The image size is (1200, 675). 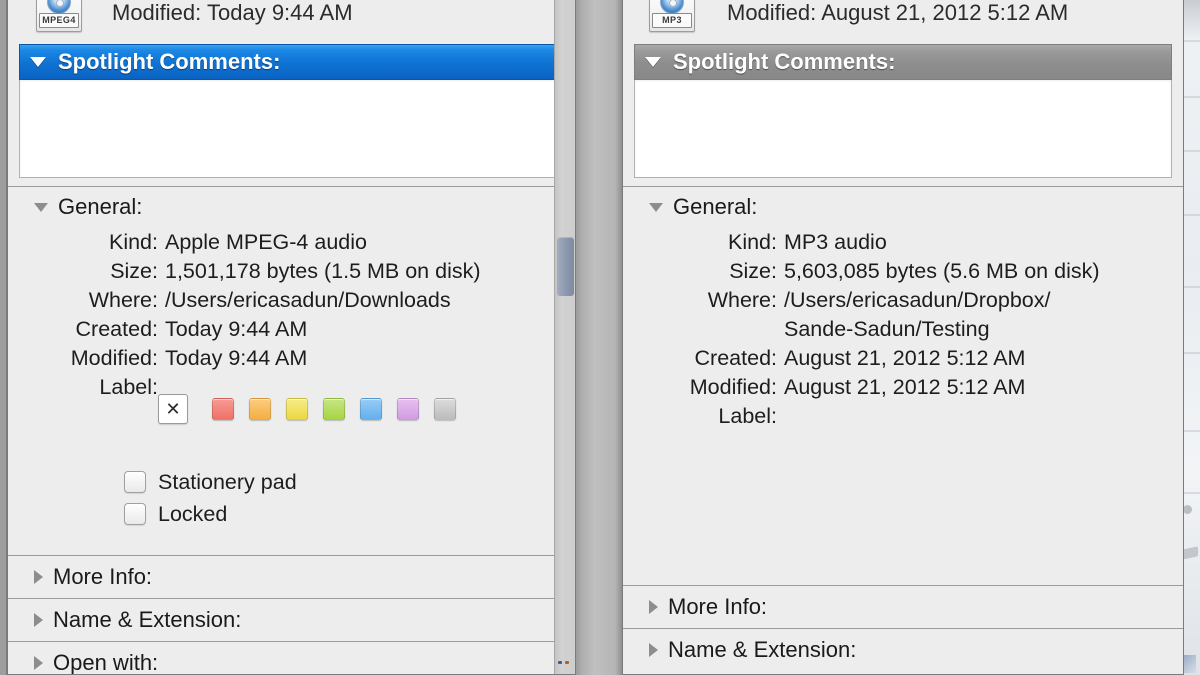 I want to click on file-identity-row: MPEG4 Modified: Today 9:44 AM, so click(x=291, y=17).